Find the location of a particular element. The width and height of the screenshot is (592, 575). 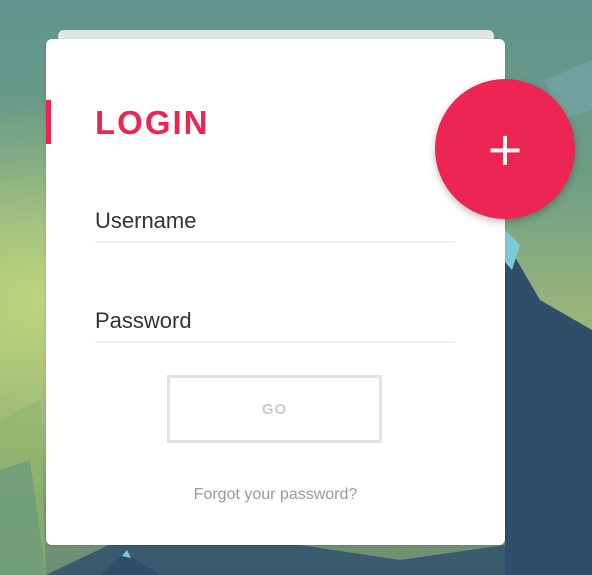

register-fab-button: + is located at coordinates (505, 149).